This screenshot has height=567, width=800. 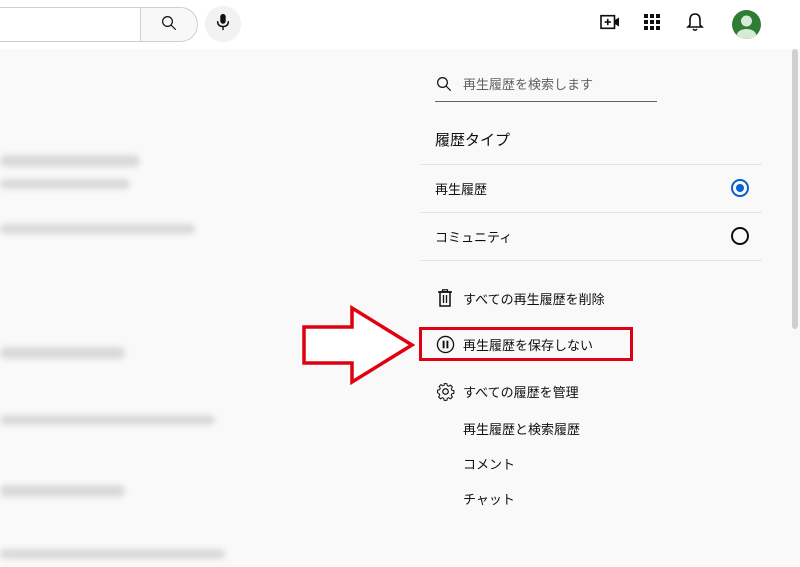 What do you see at coordinates (489, 463) in the screenshot?
I see `manage-link-comments: コメント` at bounding box center [489, 463].